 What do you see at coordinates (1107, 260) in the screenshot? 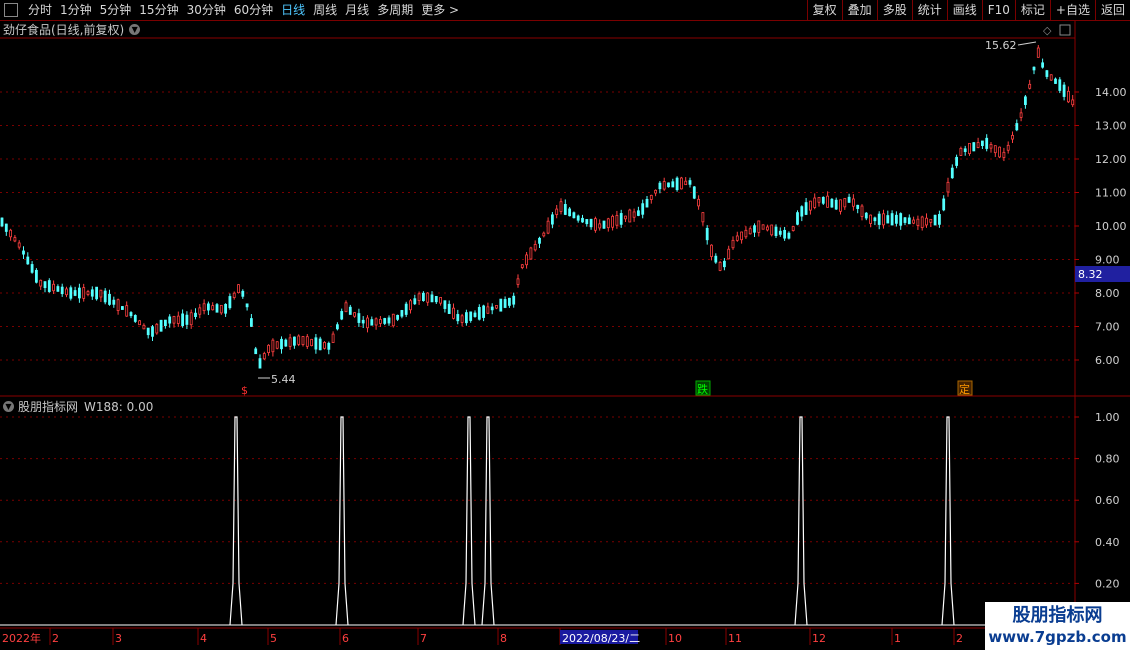
I see `price-tick: 9.00` at bounding box center [1107, 260].